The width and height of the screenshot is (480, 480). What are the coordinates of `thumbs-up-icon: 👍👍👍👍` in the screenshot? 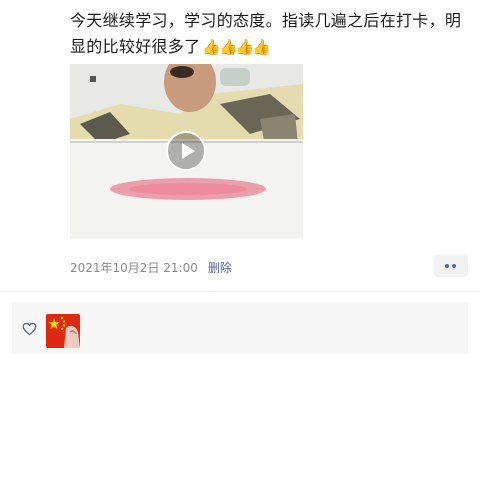 It's located at (236, 47).